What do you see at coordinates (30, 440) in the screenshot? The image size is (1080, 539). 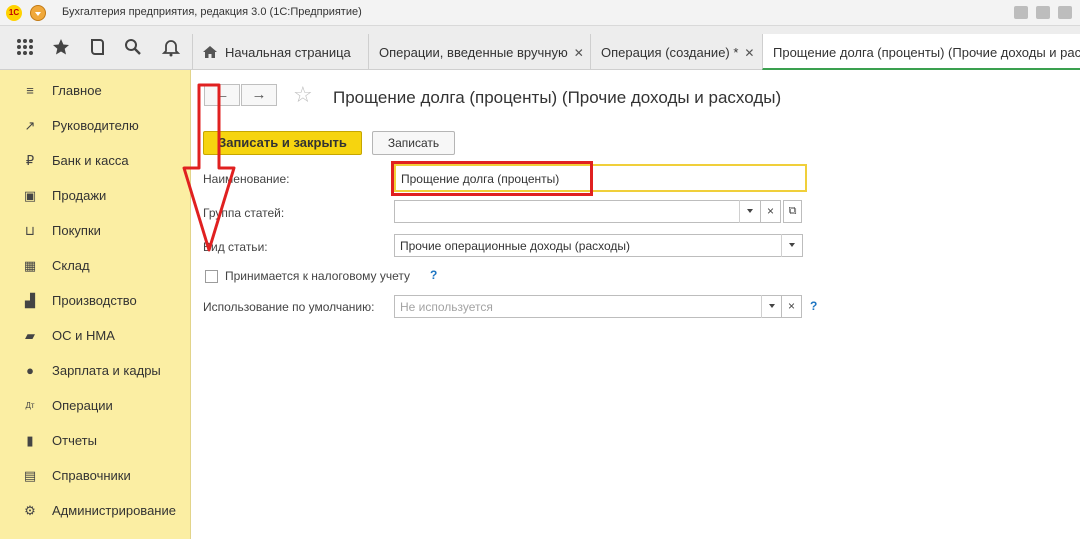 I see `bar-chart-icon: ▮` at bounding box center [30, 440].